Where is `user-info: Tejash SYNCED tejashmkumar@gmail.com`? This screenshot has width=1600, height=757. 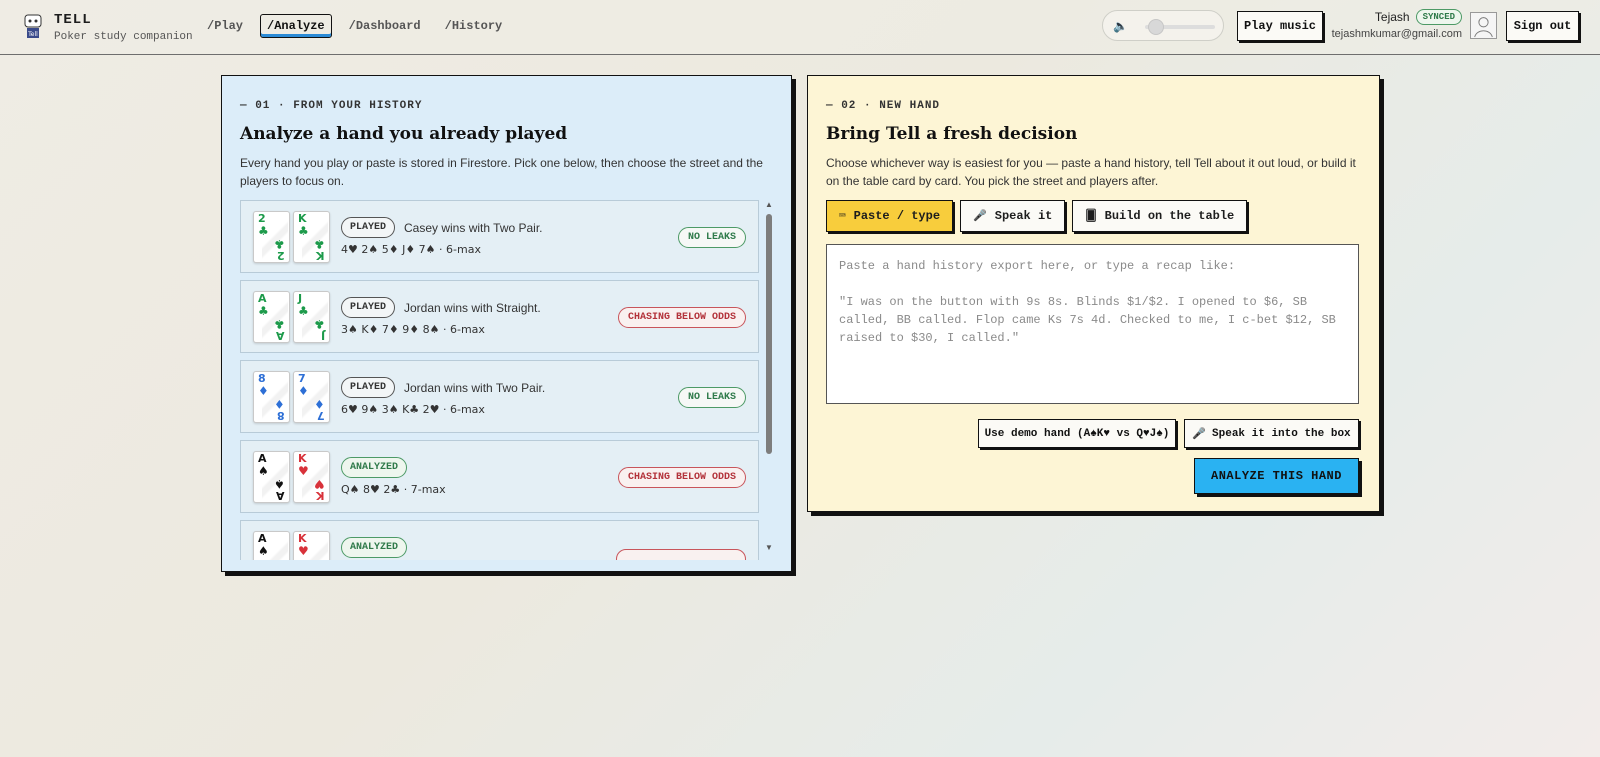 user-info: Tejash SYNCED tejashmkumar@gmail.com is located at coordinates (1396, 24).